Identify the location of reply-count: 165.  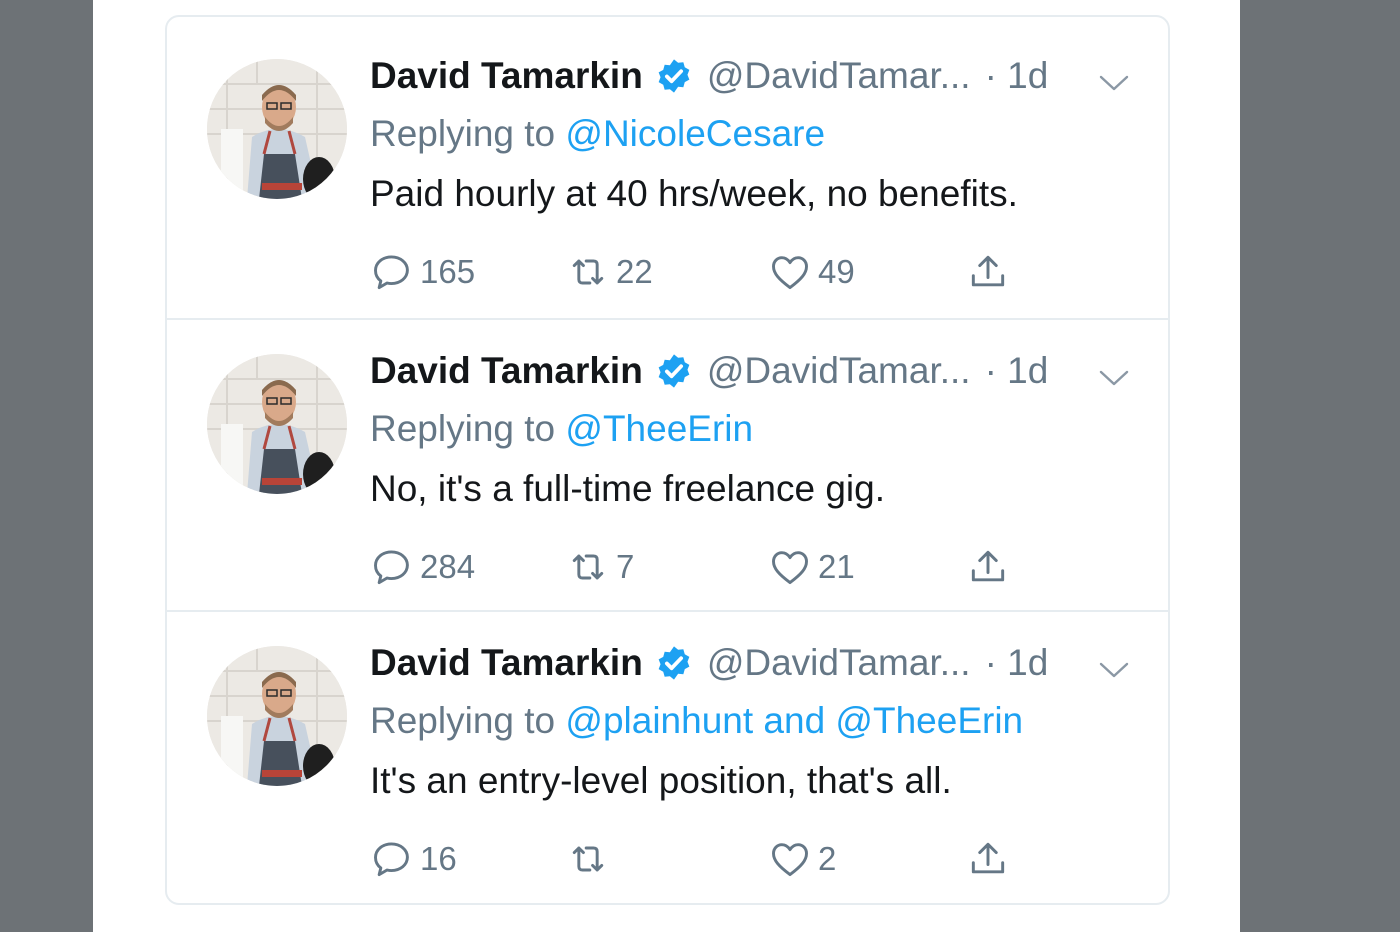
(448, 271).